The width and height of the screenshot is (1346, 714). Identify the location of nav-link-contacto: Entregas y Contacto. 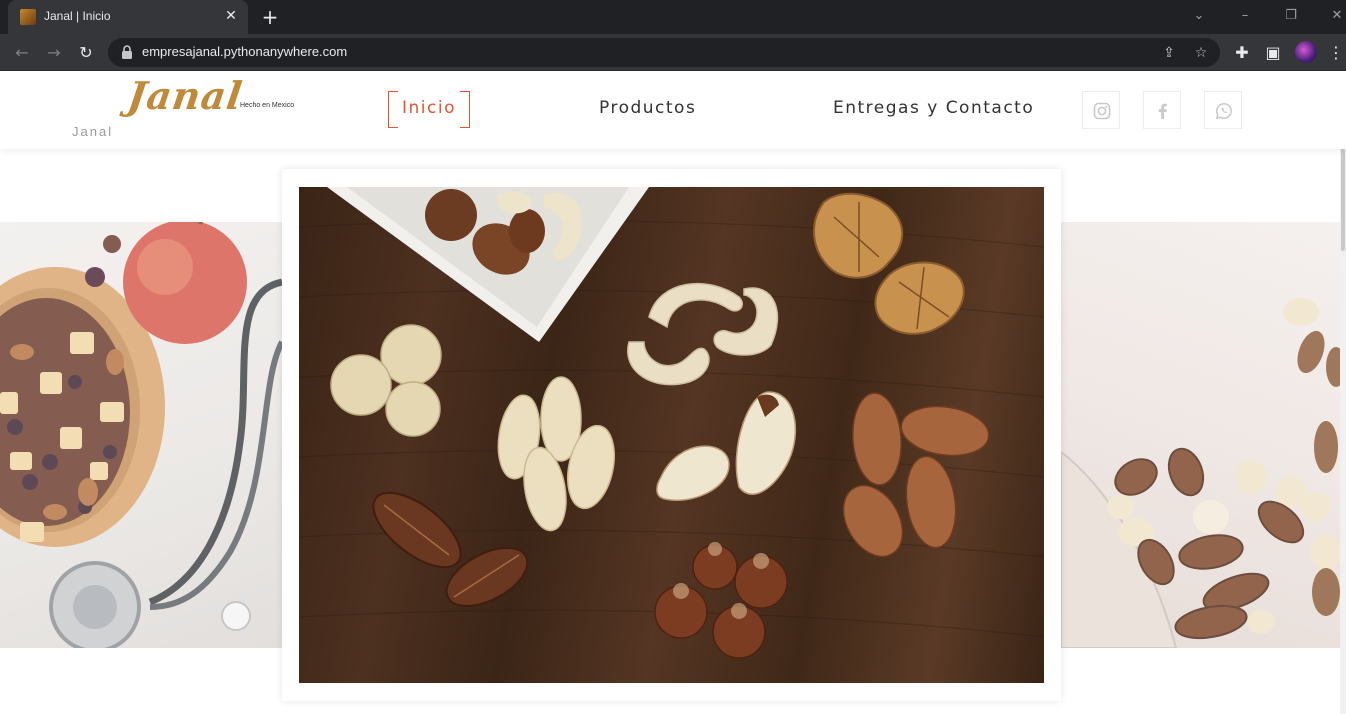
(933, 108).